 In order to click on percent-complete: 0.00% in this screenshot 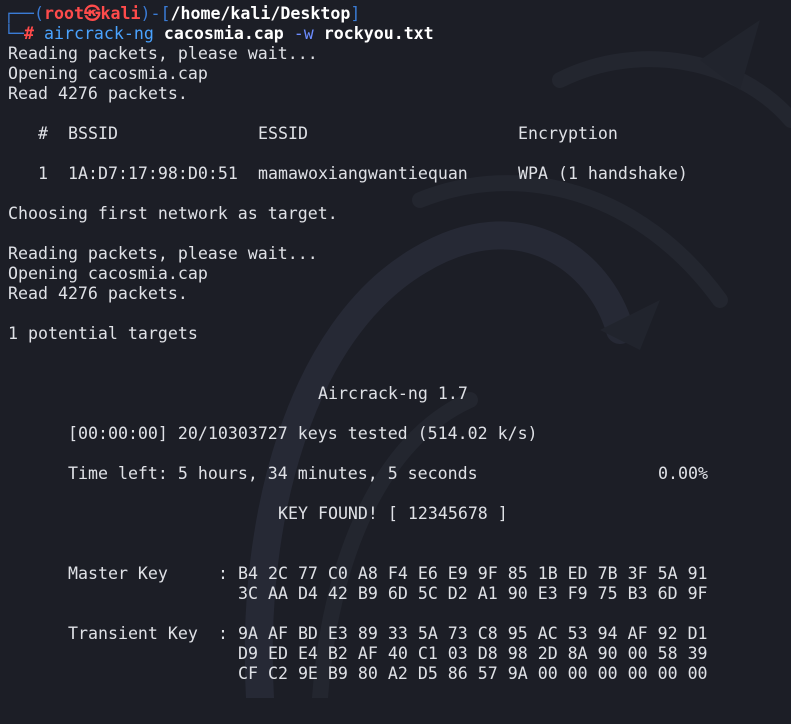, I will do `click(683, 473)`.